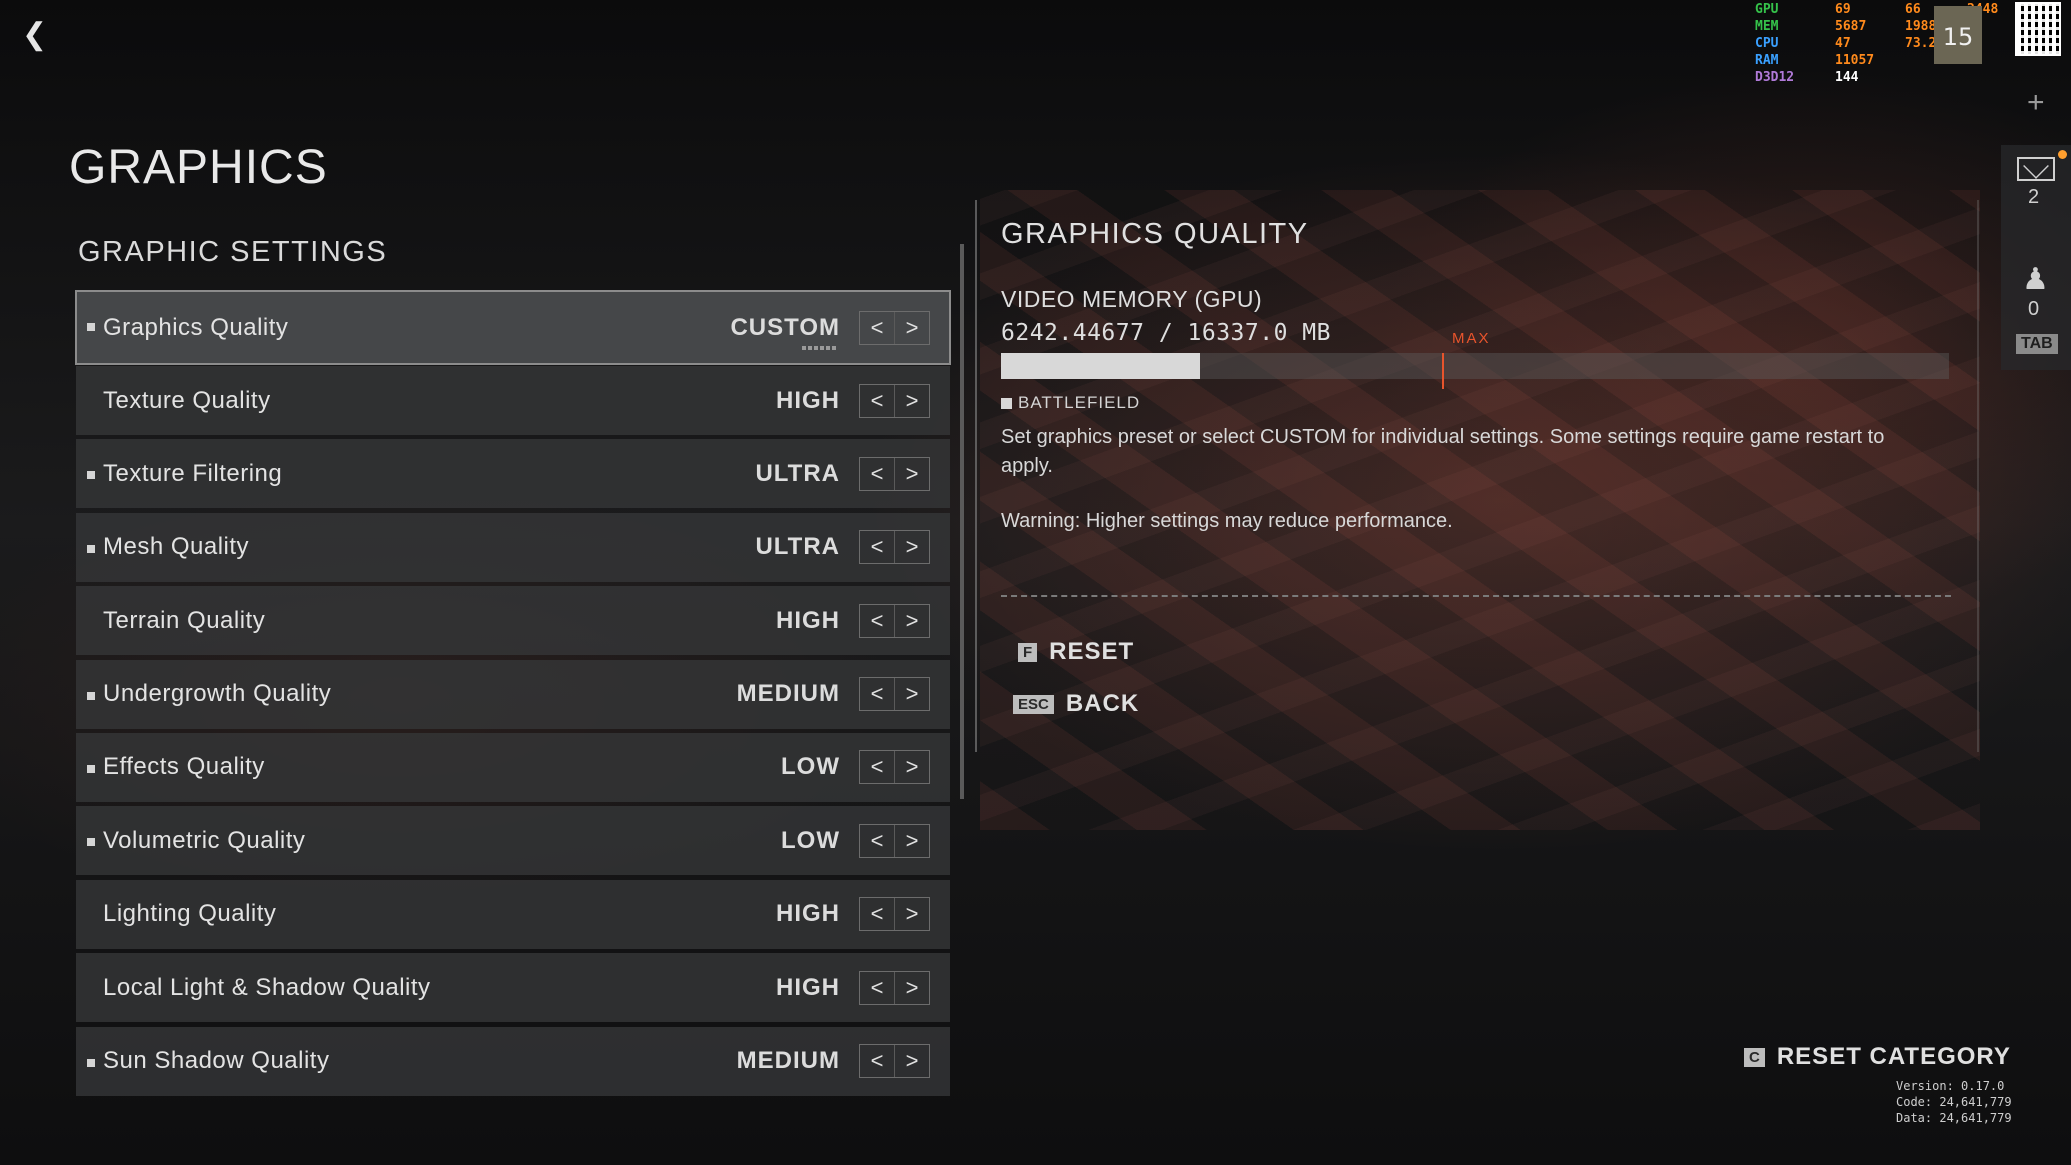 Image resolution: width=2071 pixels, height=1165 pixels. I want to click on overlay-value: 11057, so click(1855, 60).